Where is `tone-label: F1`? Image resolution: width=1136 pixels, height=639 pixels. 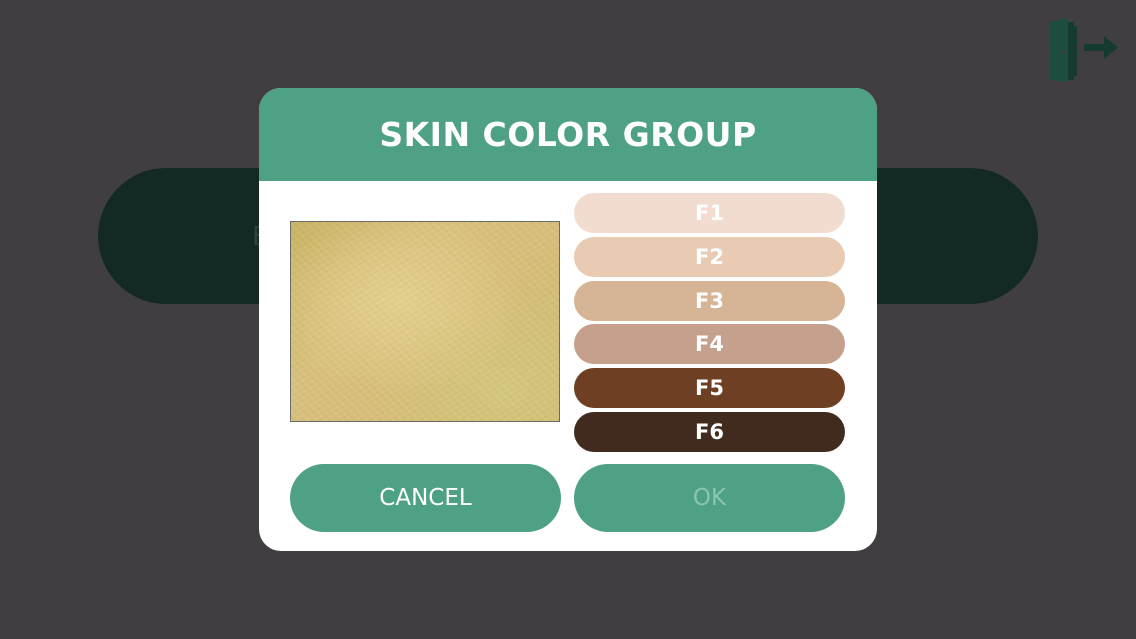
tone-label: F1 is located at coordinates (709, 213).